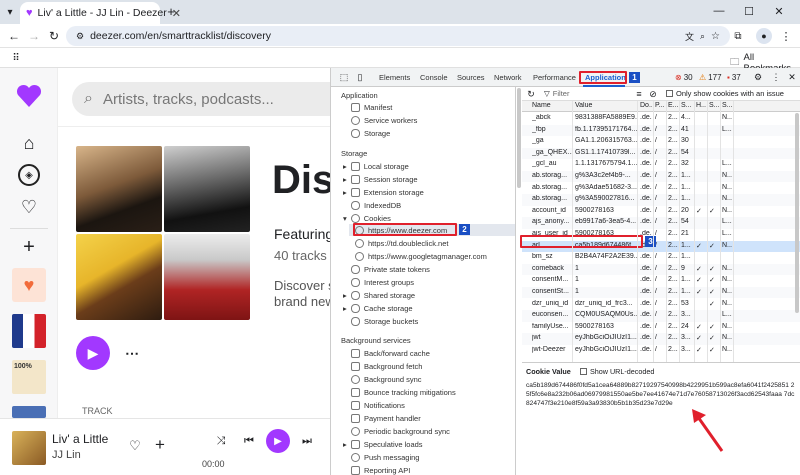  What do you see at coordinates (29, 175) in the screenshot?
I see `explore-icon: ◈` at bounding box center [29, 175].